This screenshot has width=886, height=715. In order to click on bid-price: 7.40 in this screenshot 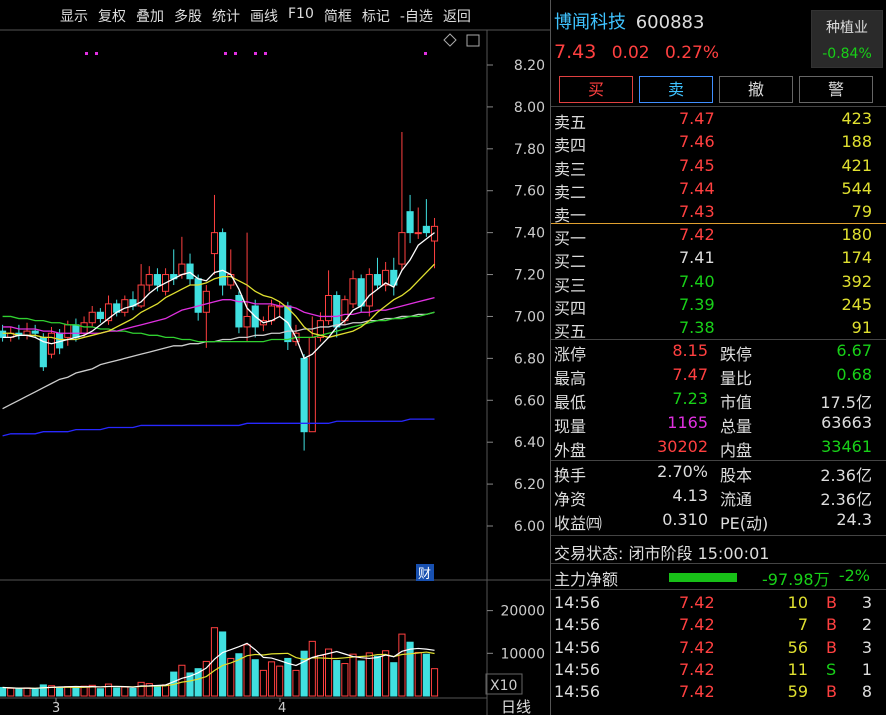, I will do `click(697, 281)`.